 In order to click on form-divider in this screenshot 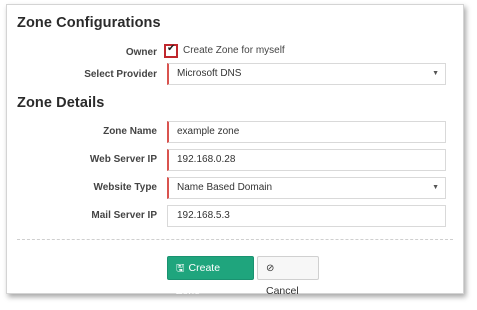, I will do `click(235, 239)`.